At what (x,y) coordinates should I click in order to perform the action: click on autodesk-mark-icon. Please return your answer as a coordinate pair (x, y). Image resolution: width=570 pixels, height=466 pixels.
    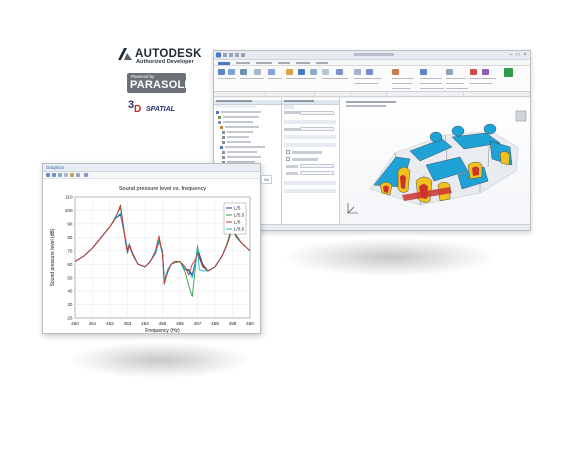
    Looking at the image, I should click on (125, 54).